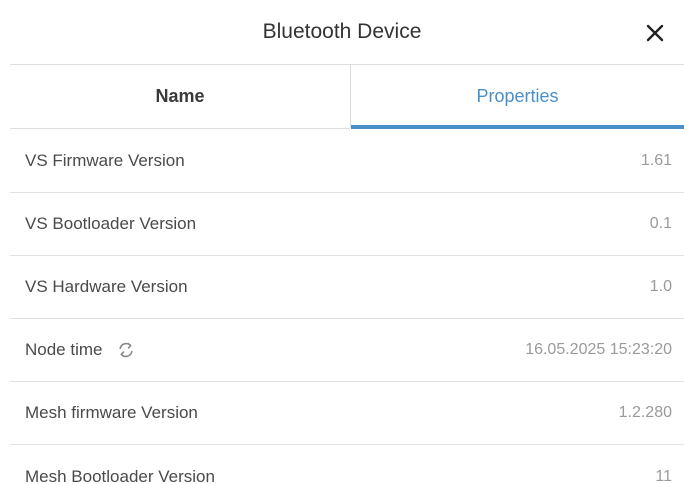 The height and width of the screenshot is (484, 684). Describe the element at coordinates (656, 160) in the screenshot. I see `property-value: 1.61` at that location.